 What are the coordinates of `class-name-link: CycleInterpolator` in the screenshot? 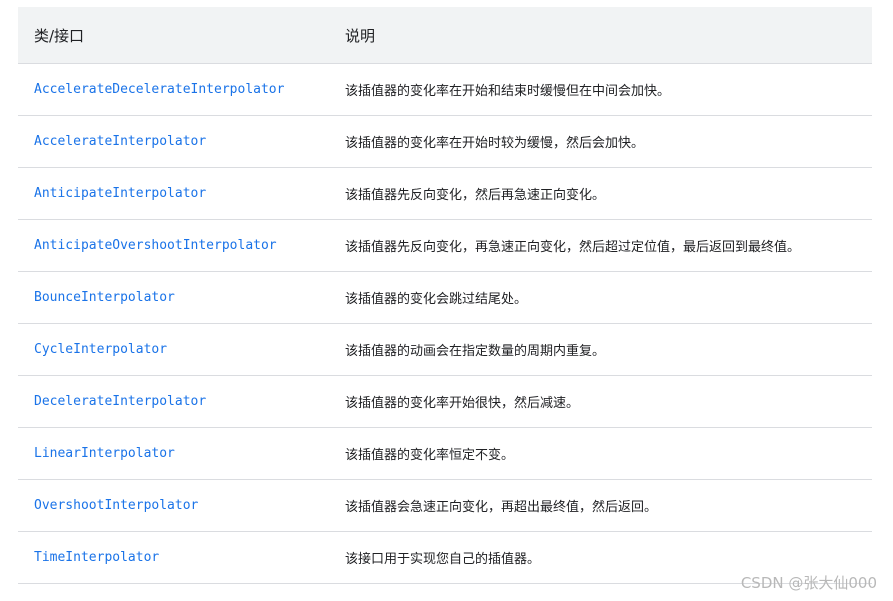 It's located at (174, 349).